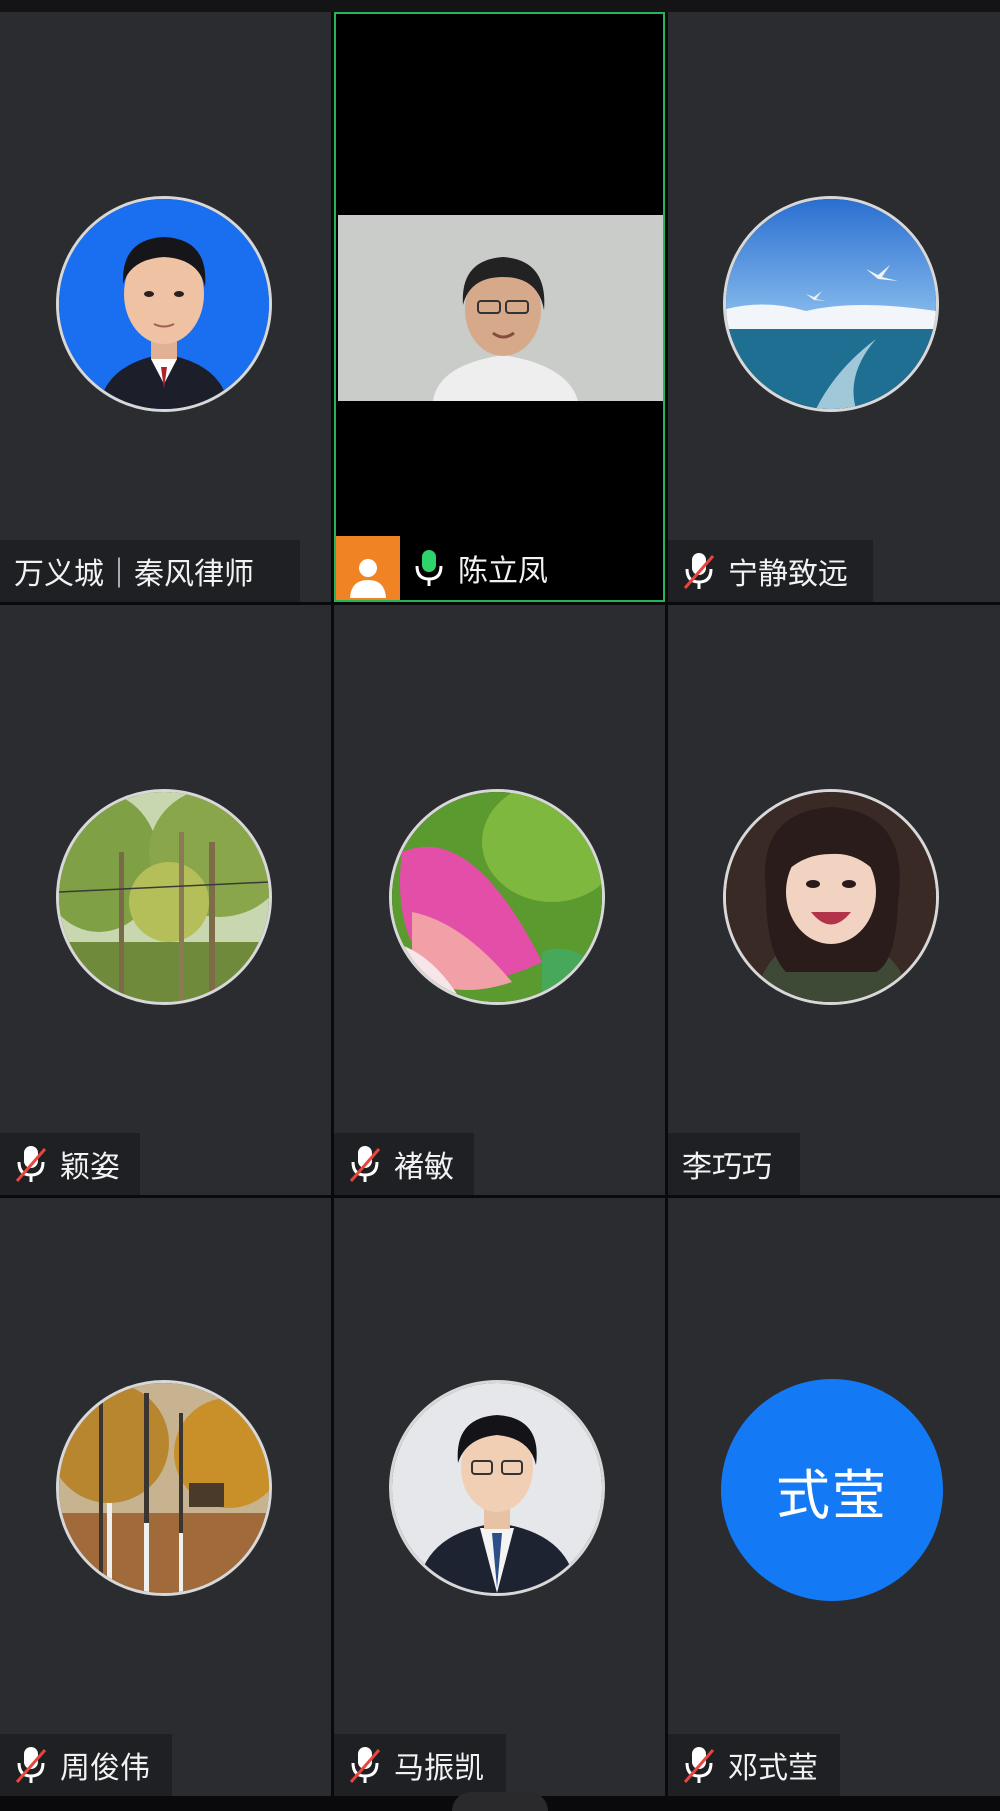  I want to click on participant-name: 邓式莹, so click(773, 1768).